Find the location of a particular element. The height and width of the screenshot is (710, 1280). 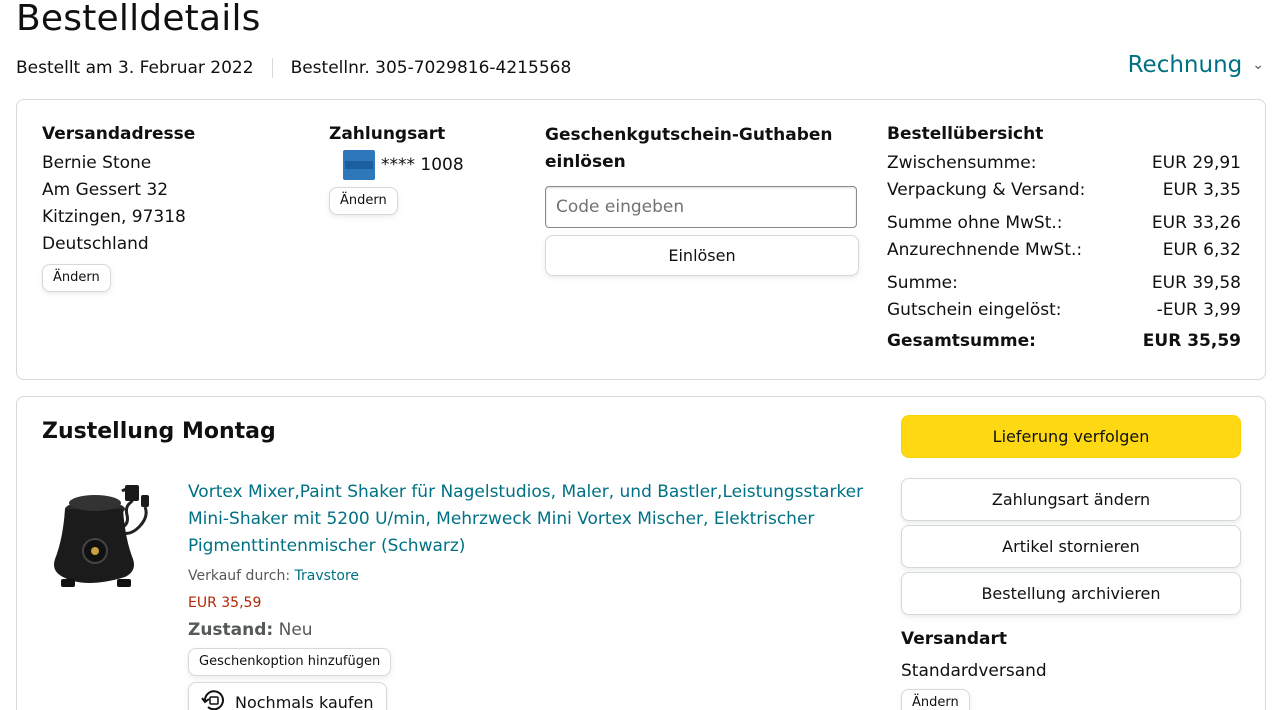

payment-title: Zahlungsart is located at coordinates (387, 134).